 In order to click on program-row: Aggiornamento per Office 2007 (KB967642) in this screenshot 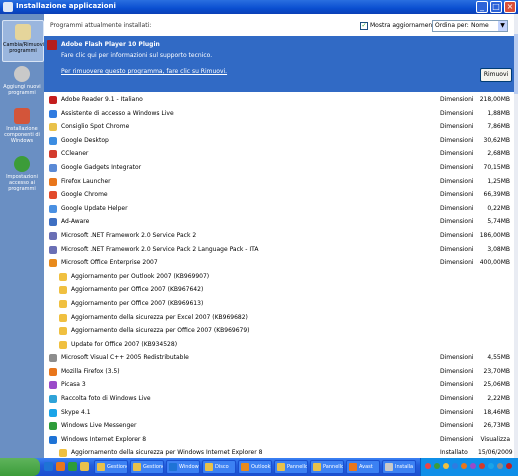, I will do `click(279, 290)`.